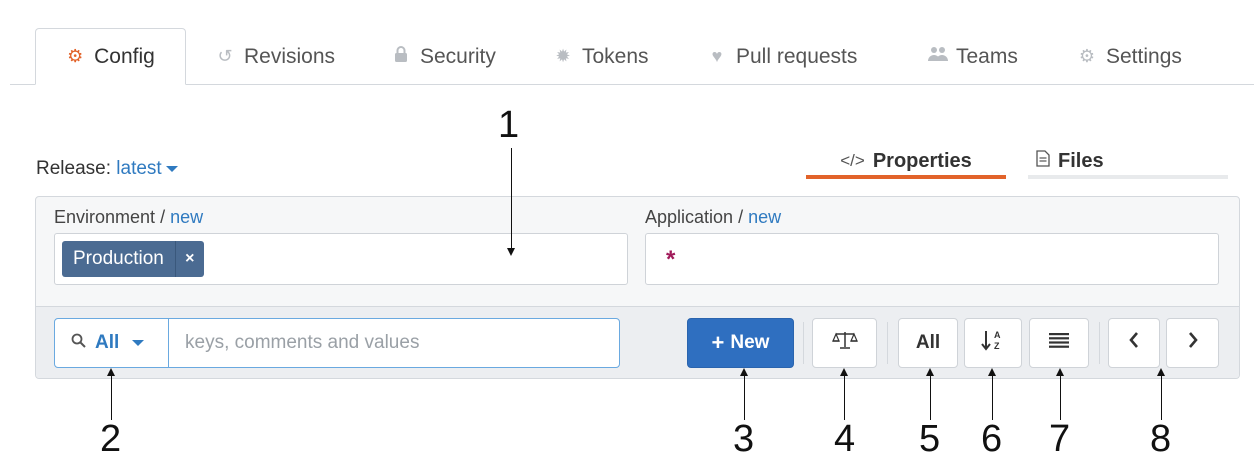  What do you see at coordinates (1087, 56) in the screenshot?
I see `gear-icon: ⚙` at bounding box center [1087, 56].